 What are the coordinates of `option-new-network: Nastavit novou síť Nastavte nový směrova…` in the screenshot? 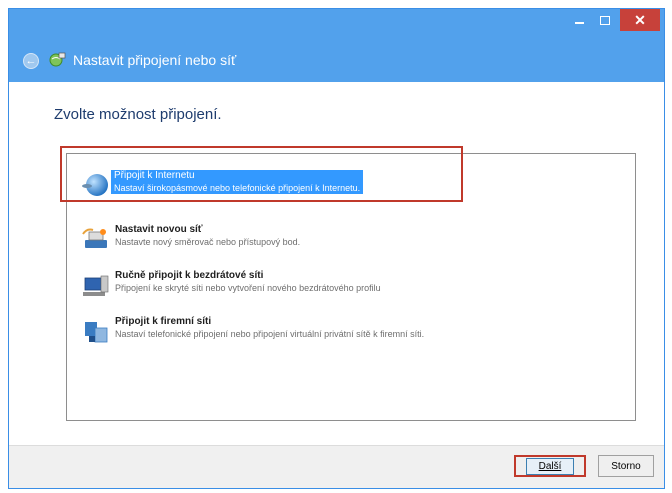 It's located at (351, 238).